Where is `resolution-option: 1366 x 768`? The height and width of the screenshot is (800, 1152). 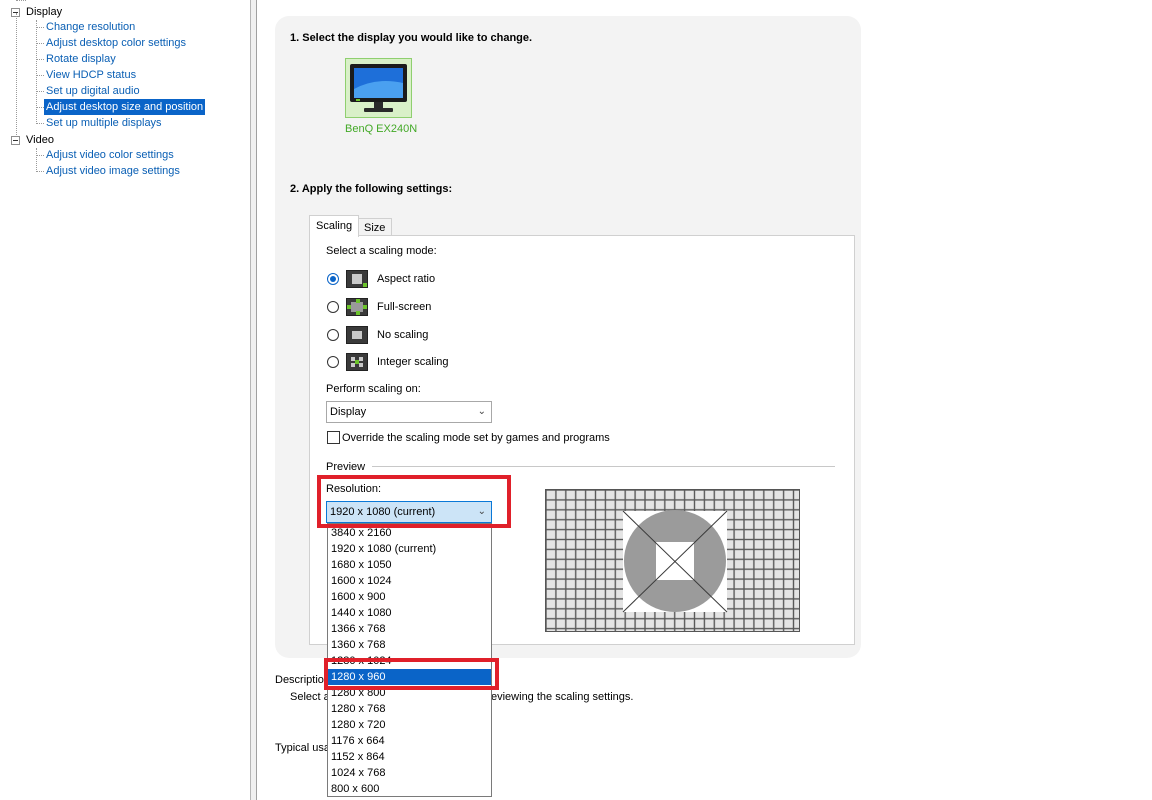
resolution-option: 1366 x 768 is located at coordinates (409, 629).